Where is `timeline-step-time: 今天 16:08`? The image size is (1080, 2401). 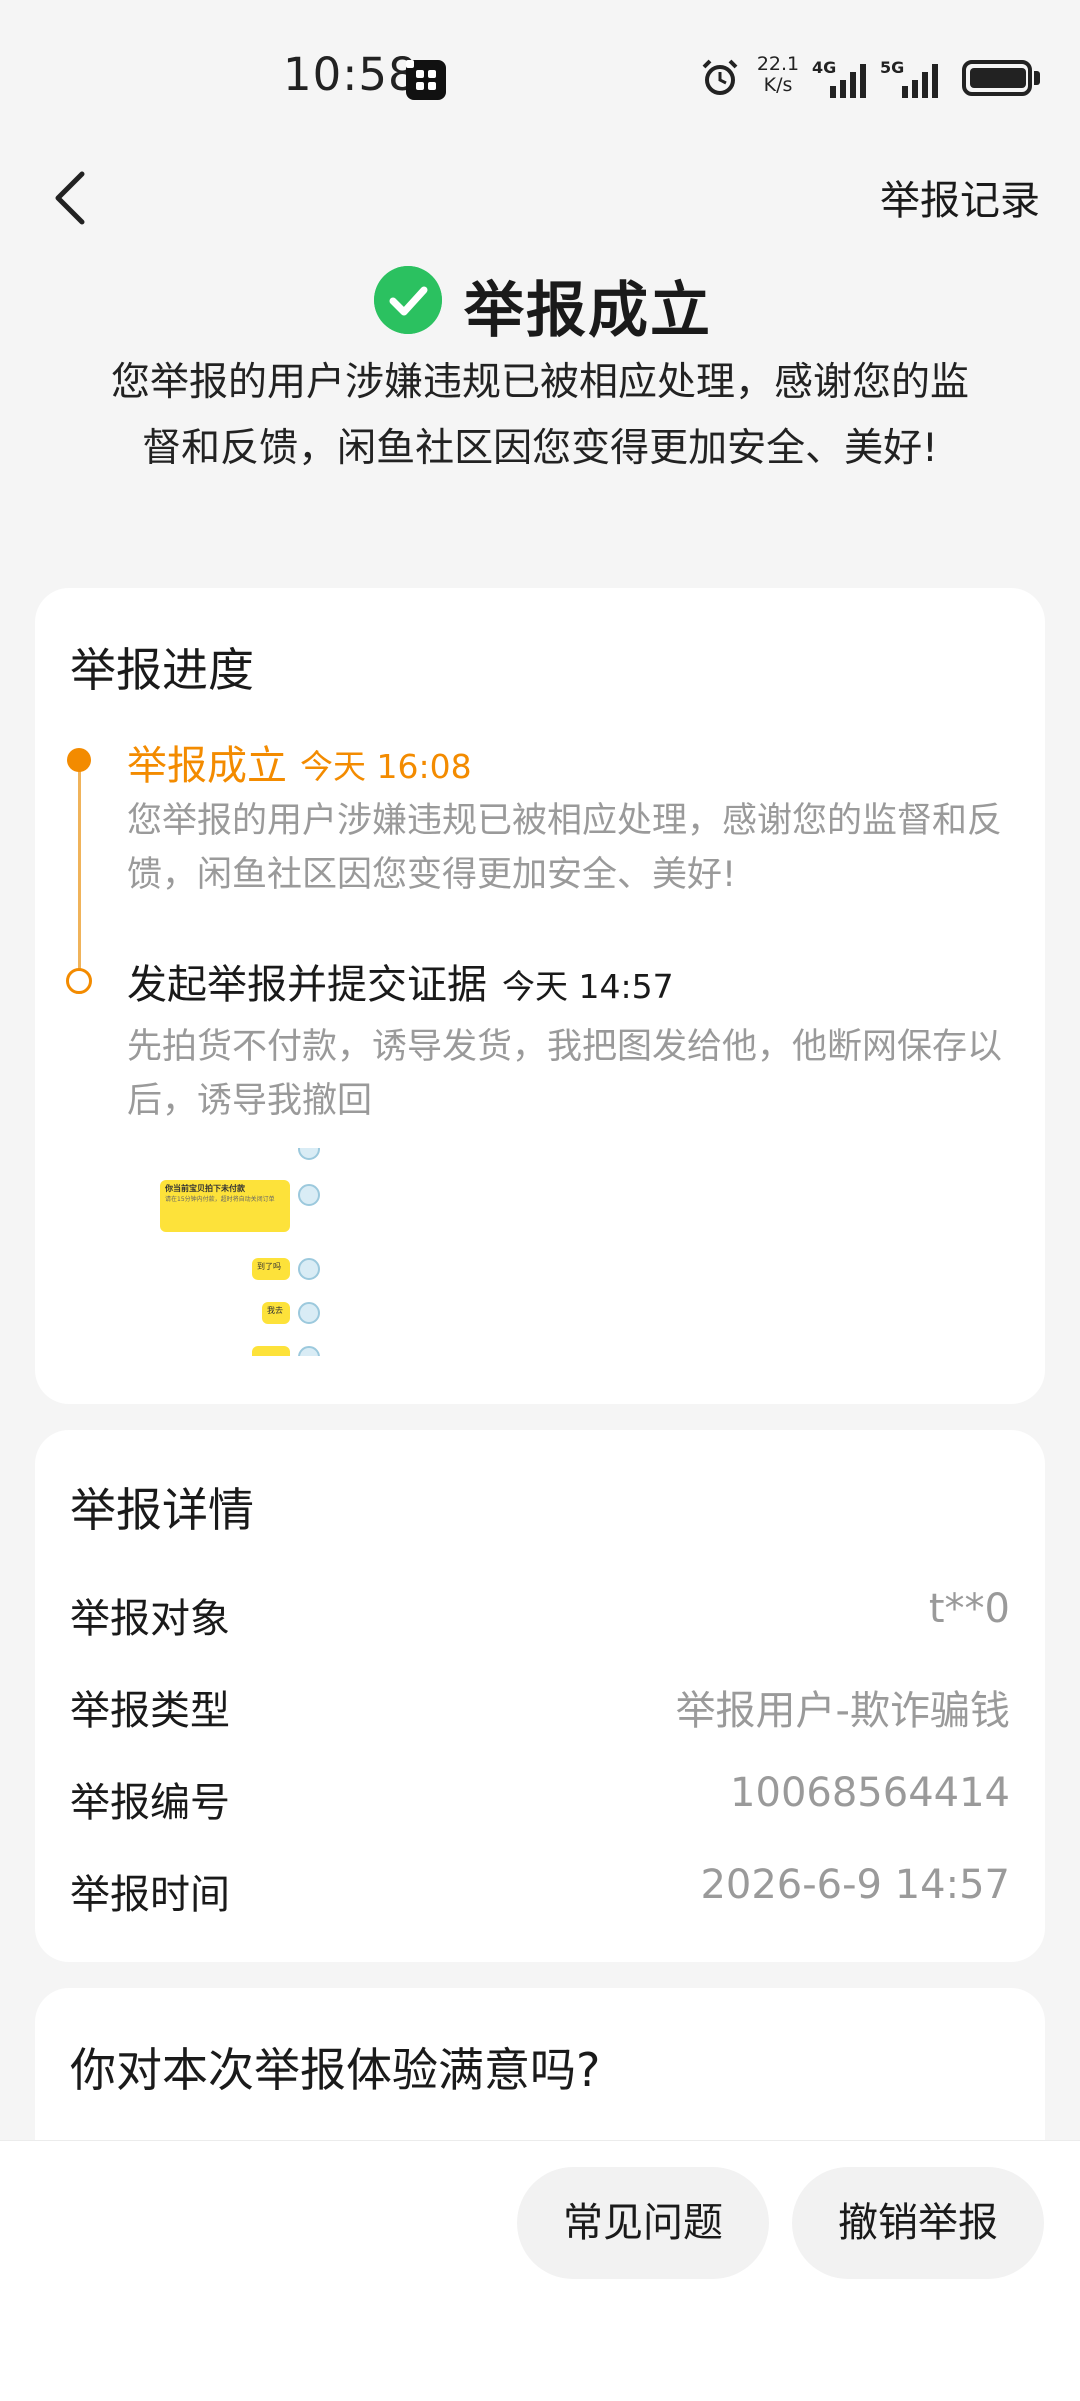 timeline-step-time: 今天 16:08 is located at coordinates (386, 766).